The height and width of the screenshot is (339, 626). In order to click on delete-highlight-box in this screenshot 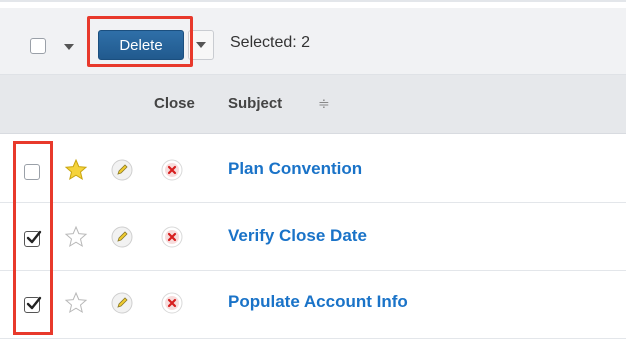, I will do `click(140, 41)`.